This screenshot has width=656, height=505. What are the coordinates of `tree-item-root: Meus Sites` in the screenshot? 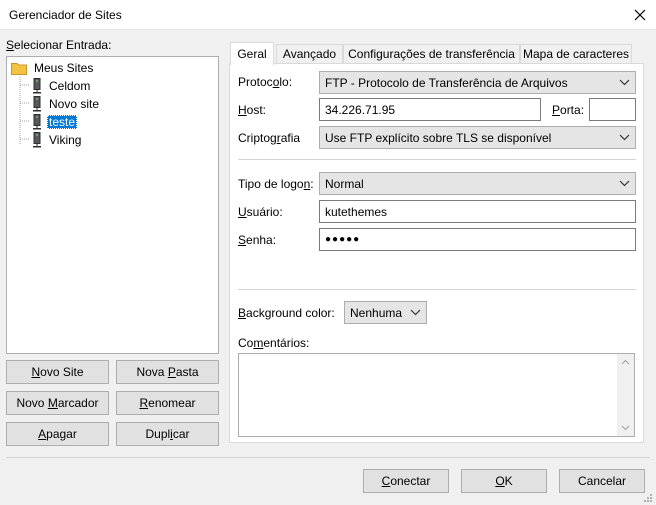 It's located at (53, 67).